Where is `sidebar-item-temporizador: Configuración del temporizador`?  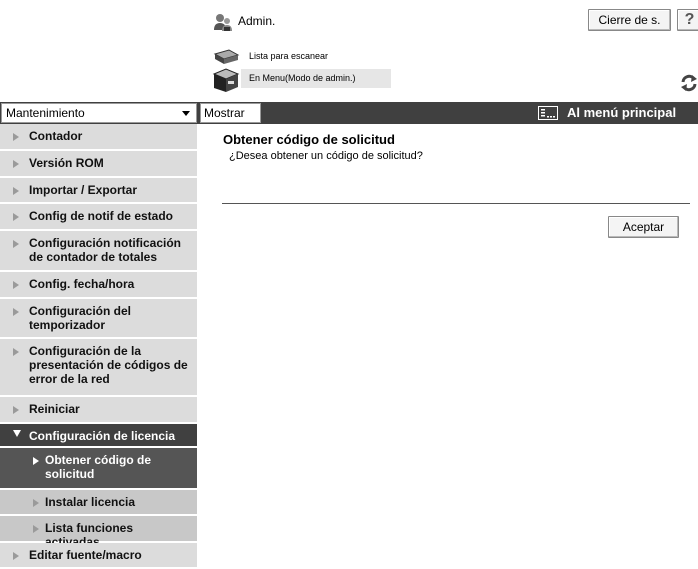
sidebar-item-temporizador: Configuración del temporizador is located at coordinates (98, 319).